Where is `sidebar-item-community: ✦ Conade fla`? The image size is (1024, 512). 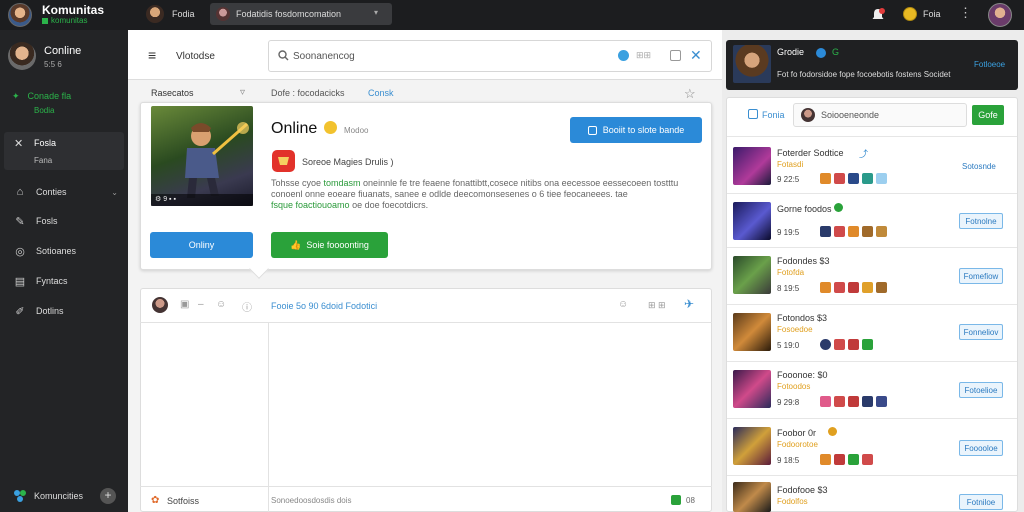
sidebar-item-community: ✦ Conade fla is located at coordinates (41, 96).